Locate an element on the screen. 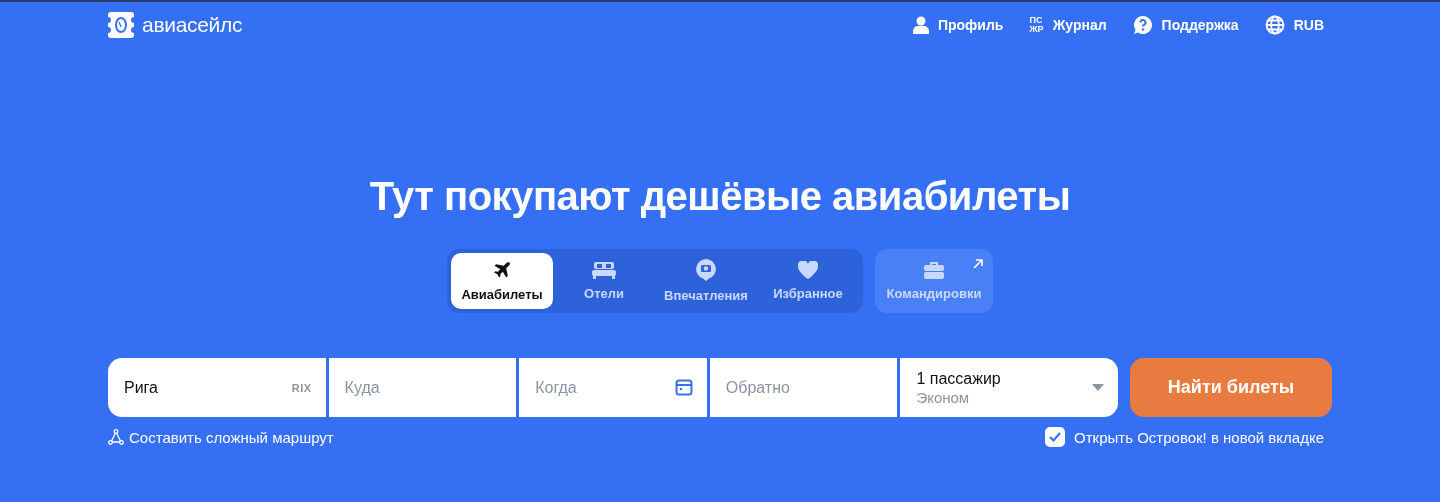 Image resolution: width=1440 pixels, height=502 pixels. nav-link: RUB is located at coordinates (1294, 25).